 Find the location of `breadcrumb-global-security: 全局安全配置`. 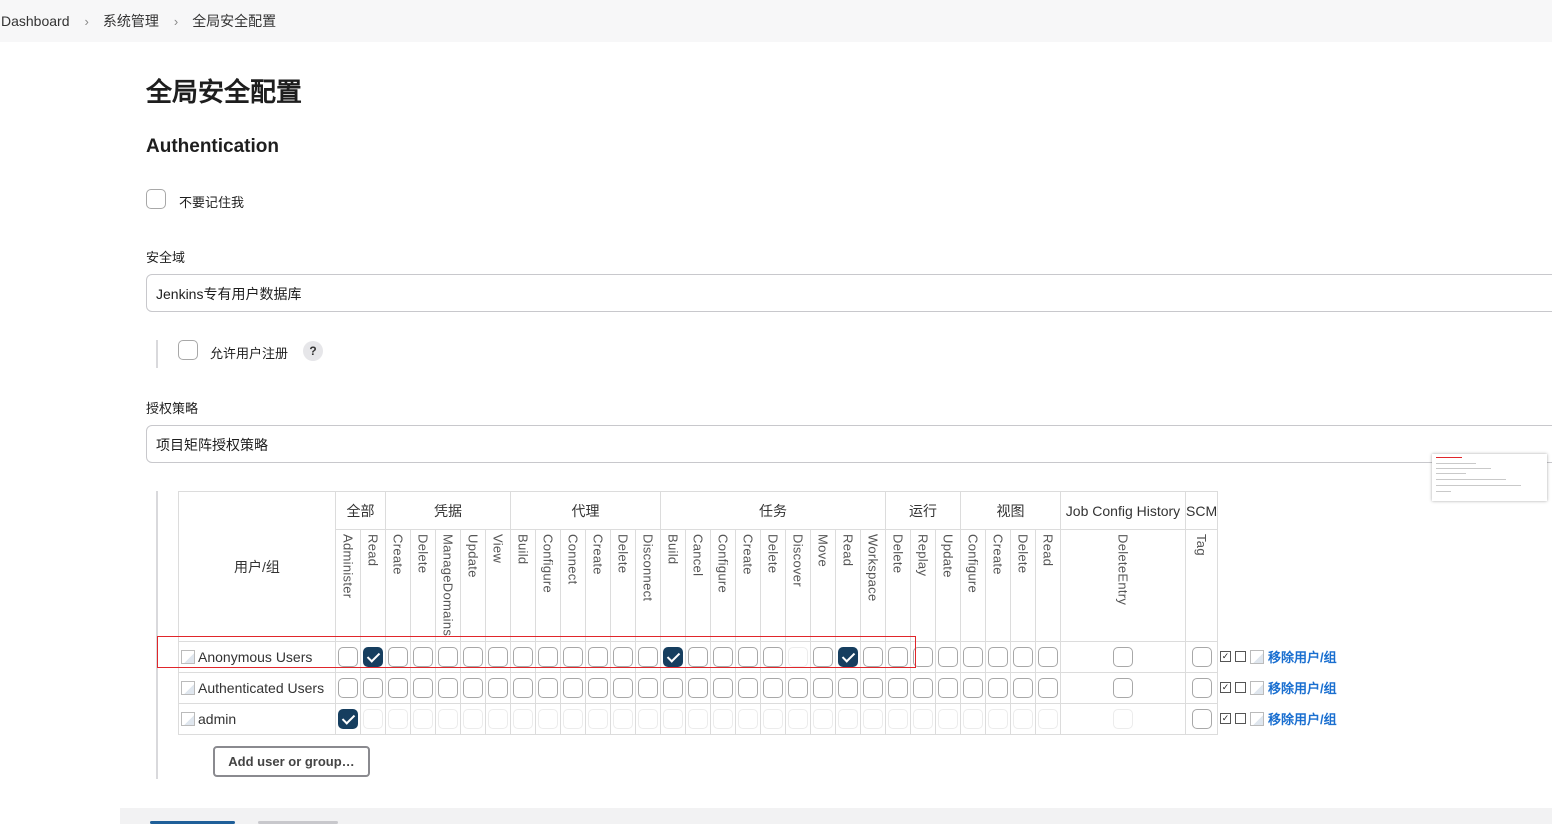

breadcrumb-global-security: 全局安全配置 is located at coordinates (234, 21).